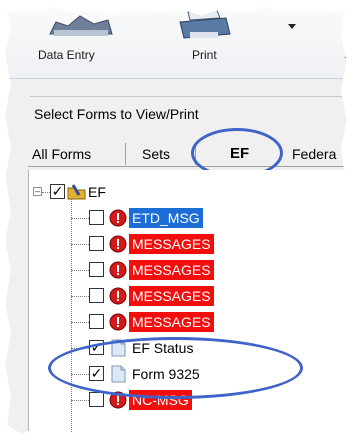  Describe the element at coordinates (97, 192) in the screenshot. I see `tree-root-label: EF` at that location.